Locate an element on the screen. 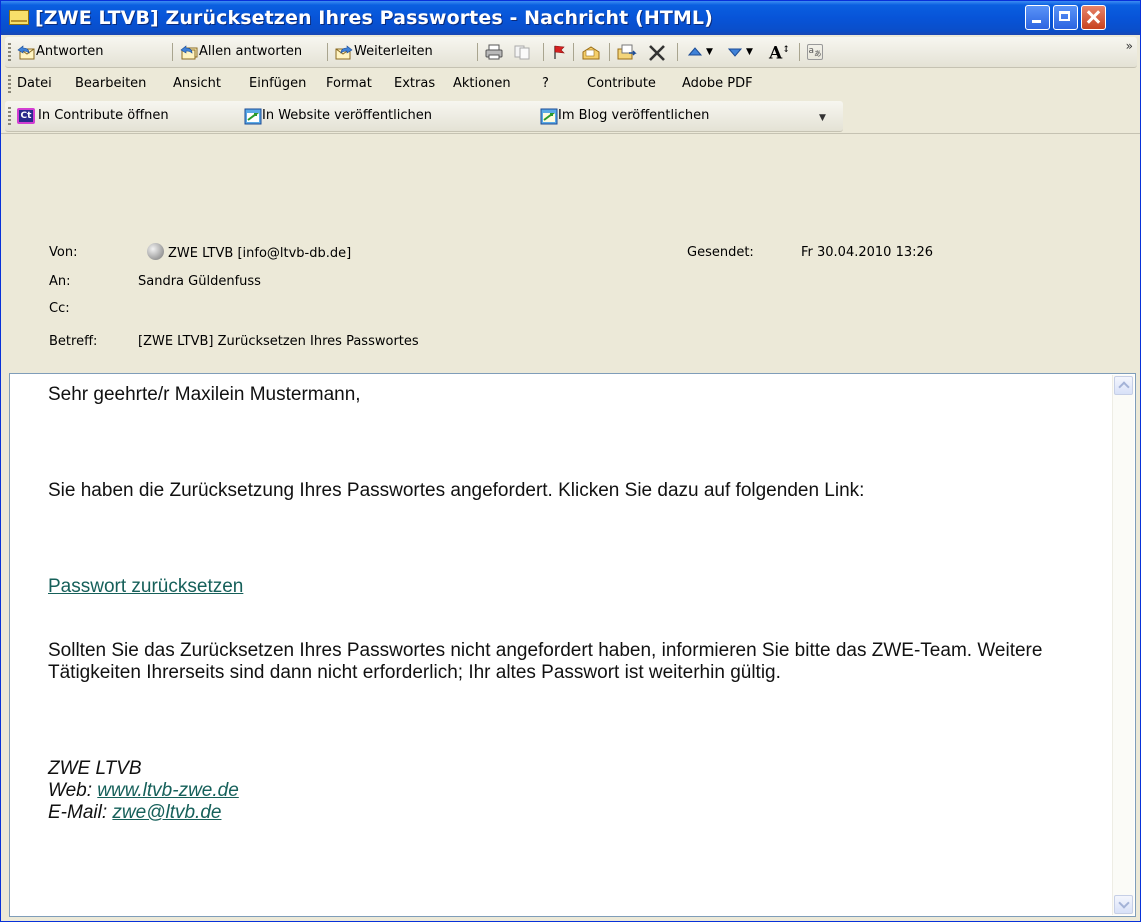 The image size is (1141, 922). forward-button: Weiterleiten is located at coordinates (384, 52).